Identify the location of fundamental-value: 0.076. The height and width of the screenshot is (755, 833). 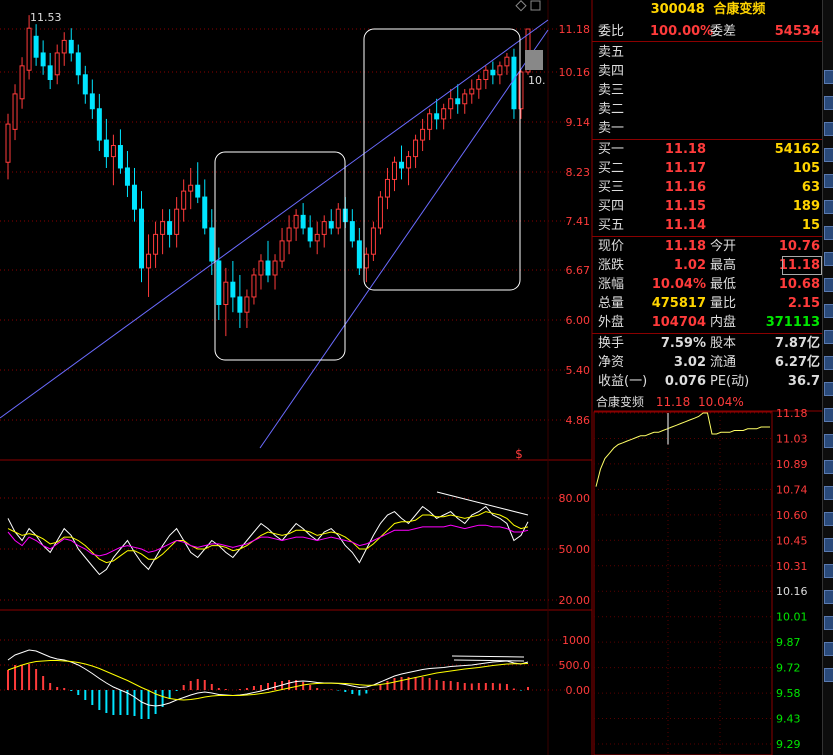
(685, 381).